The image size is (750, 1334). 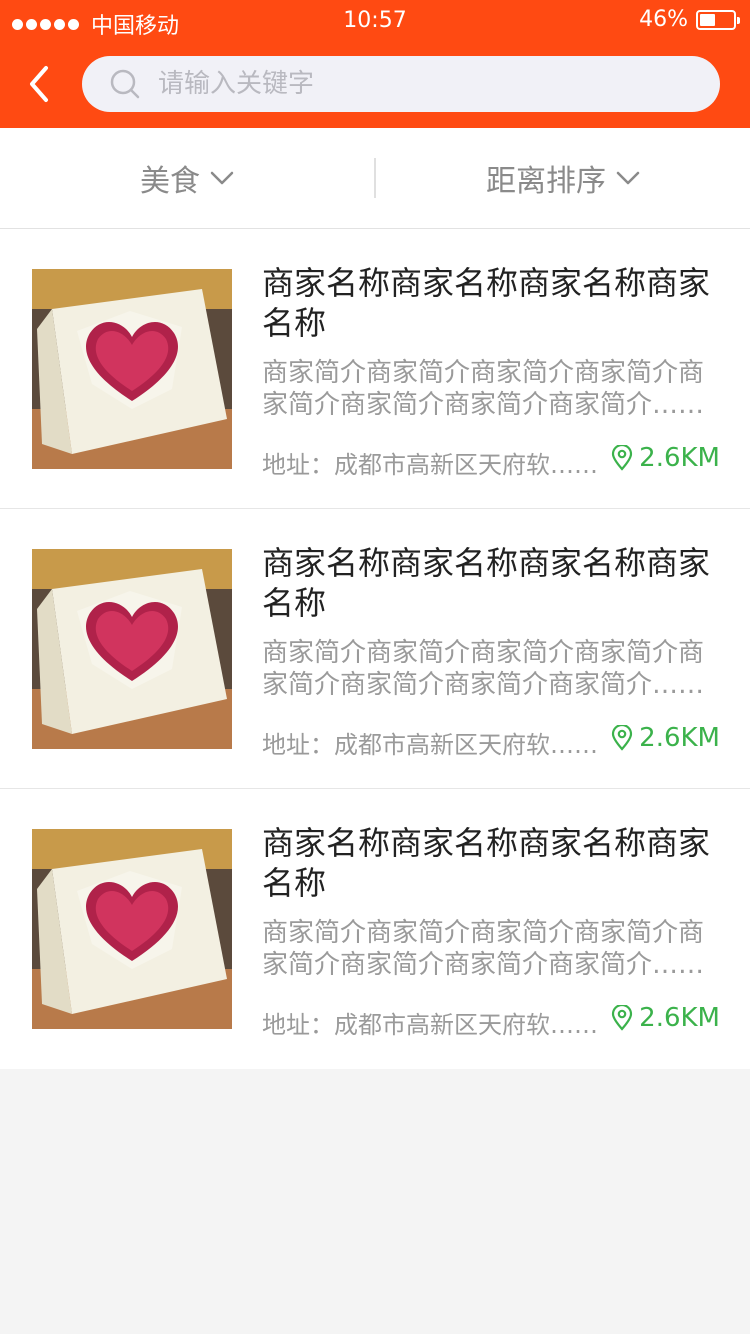 I want to click on filter-bar: 美食 距离排序, so click(x=375, y=178).